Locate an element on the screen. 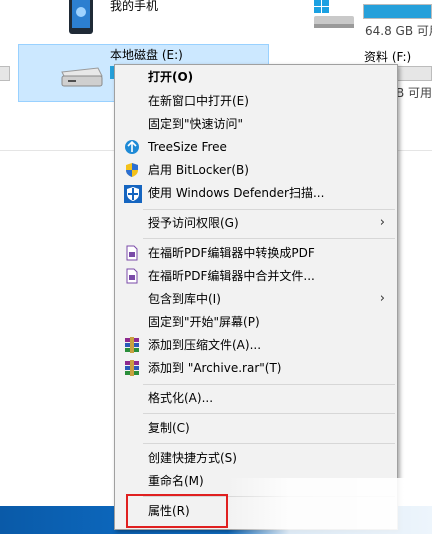  phone-device-icon is located at coordinates (81, 18).